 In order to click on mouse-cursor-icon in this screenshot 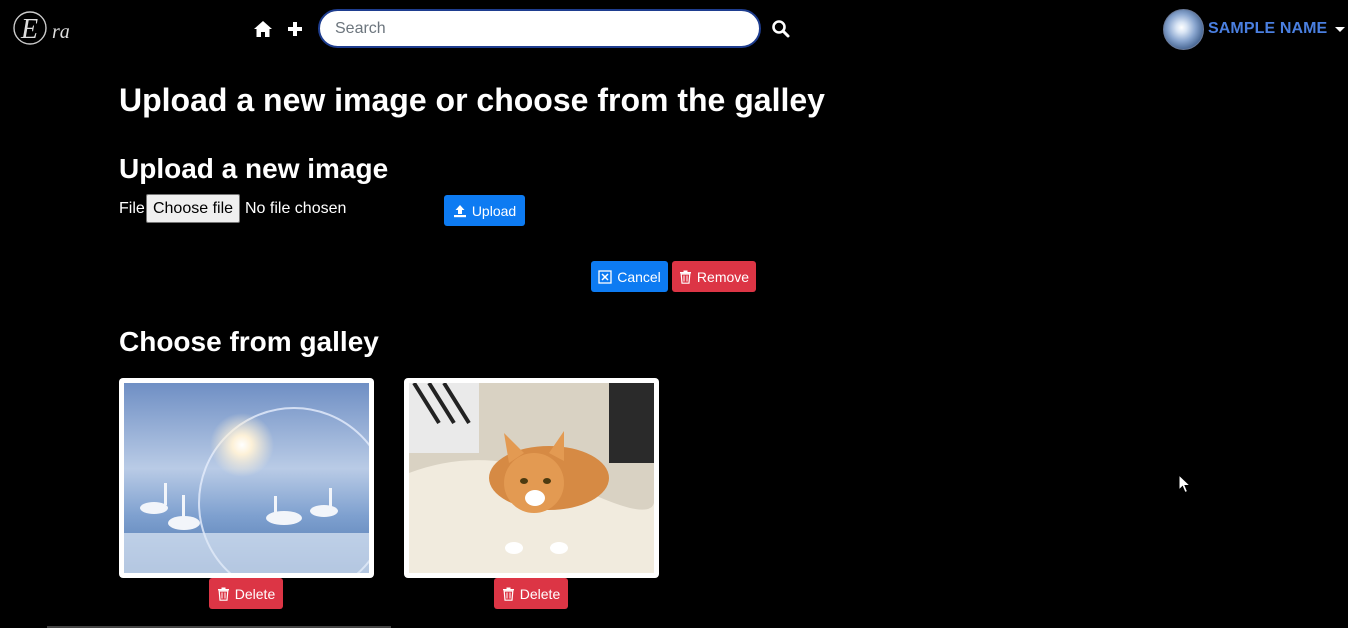, I will do `click(1185, 484)`.